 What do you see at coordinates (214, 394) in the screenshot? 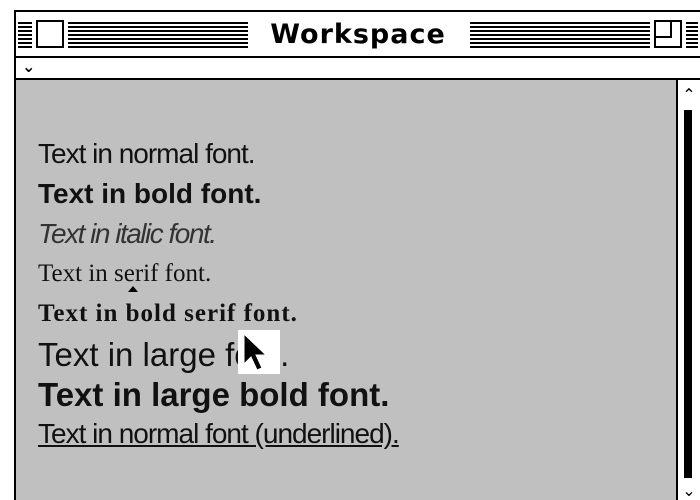
I see `text-line-large-bold: Text in large bold font.` at bounding box center [214, 394].